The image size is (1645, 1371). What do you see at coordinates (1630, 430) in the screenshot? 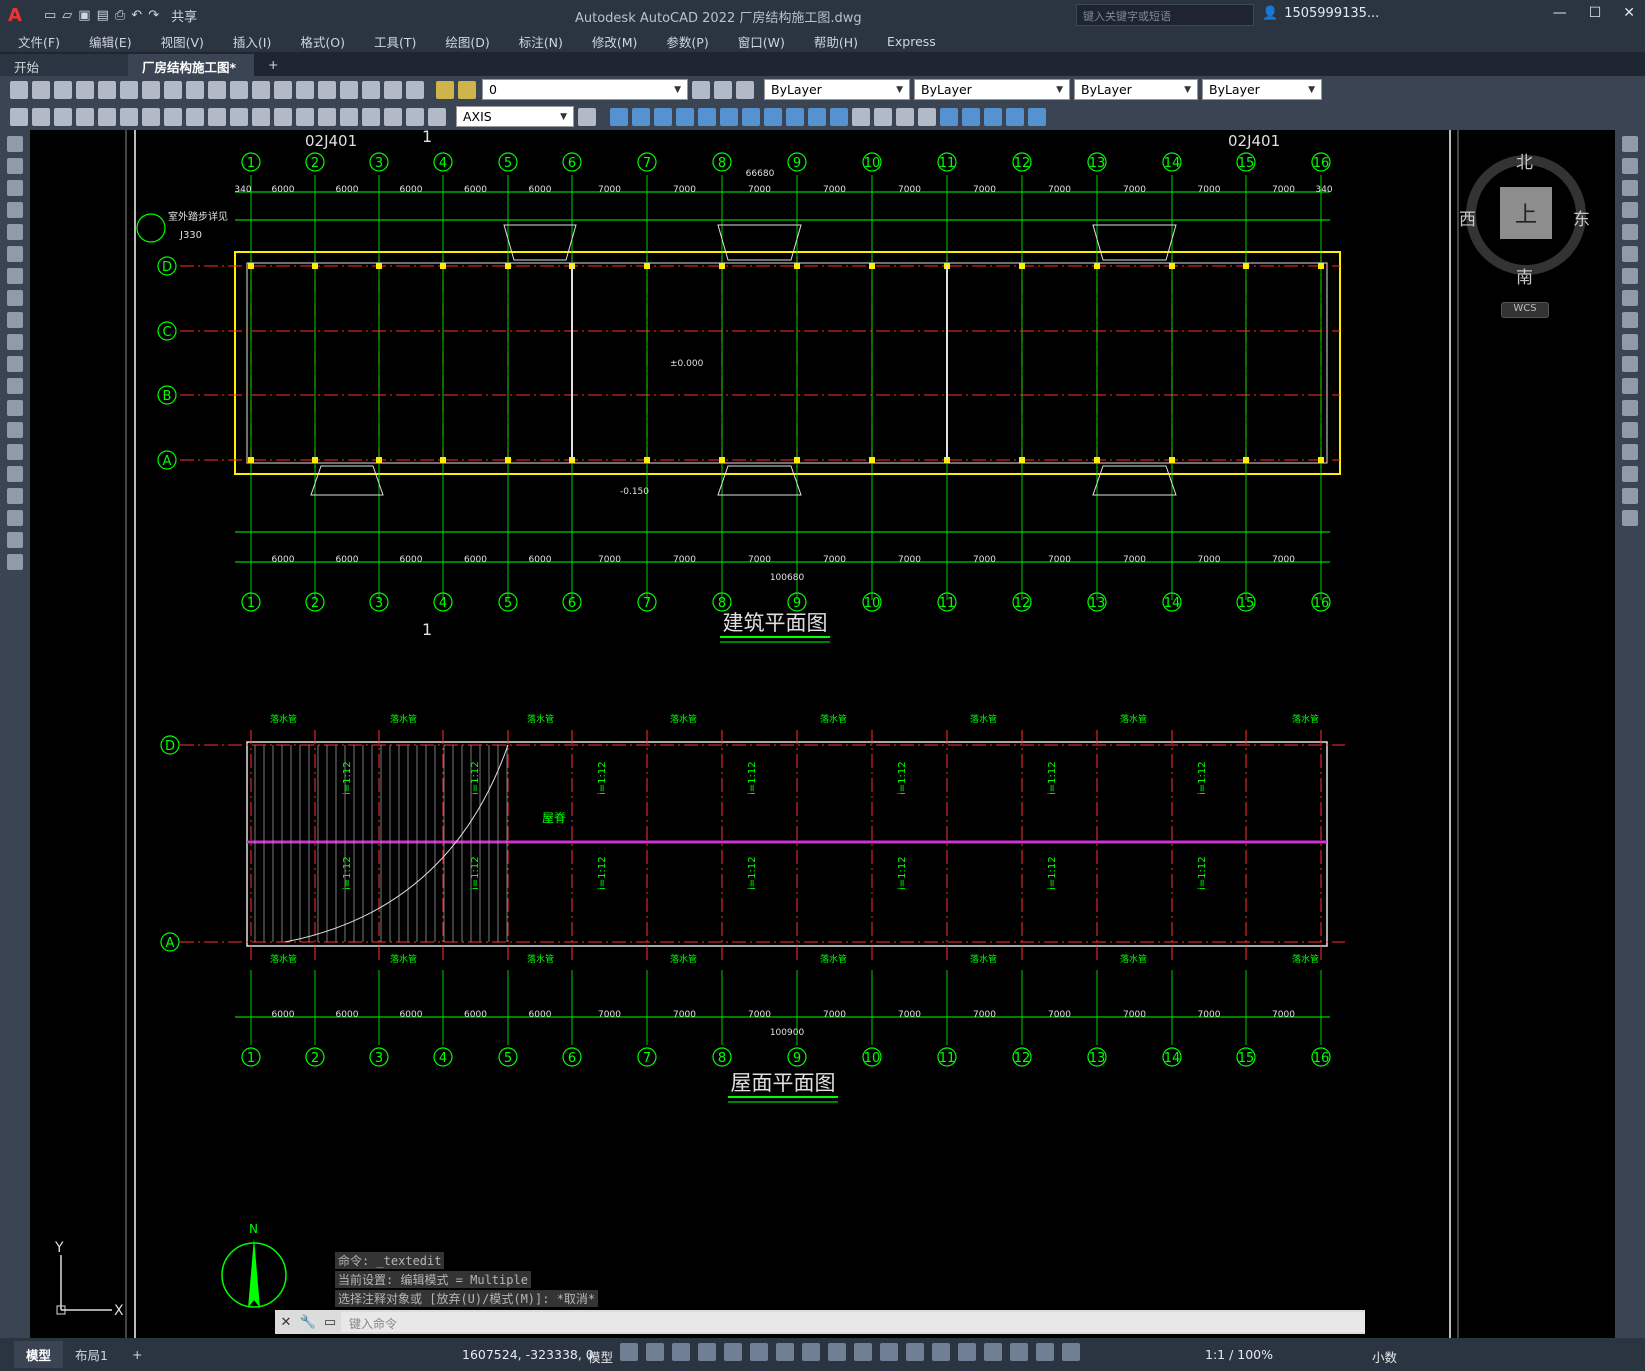
I see `join-icon` at bounding box center [1630, 430].